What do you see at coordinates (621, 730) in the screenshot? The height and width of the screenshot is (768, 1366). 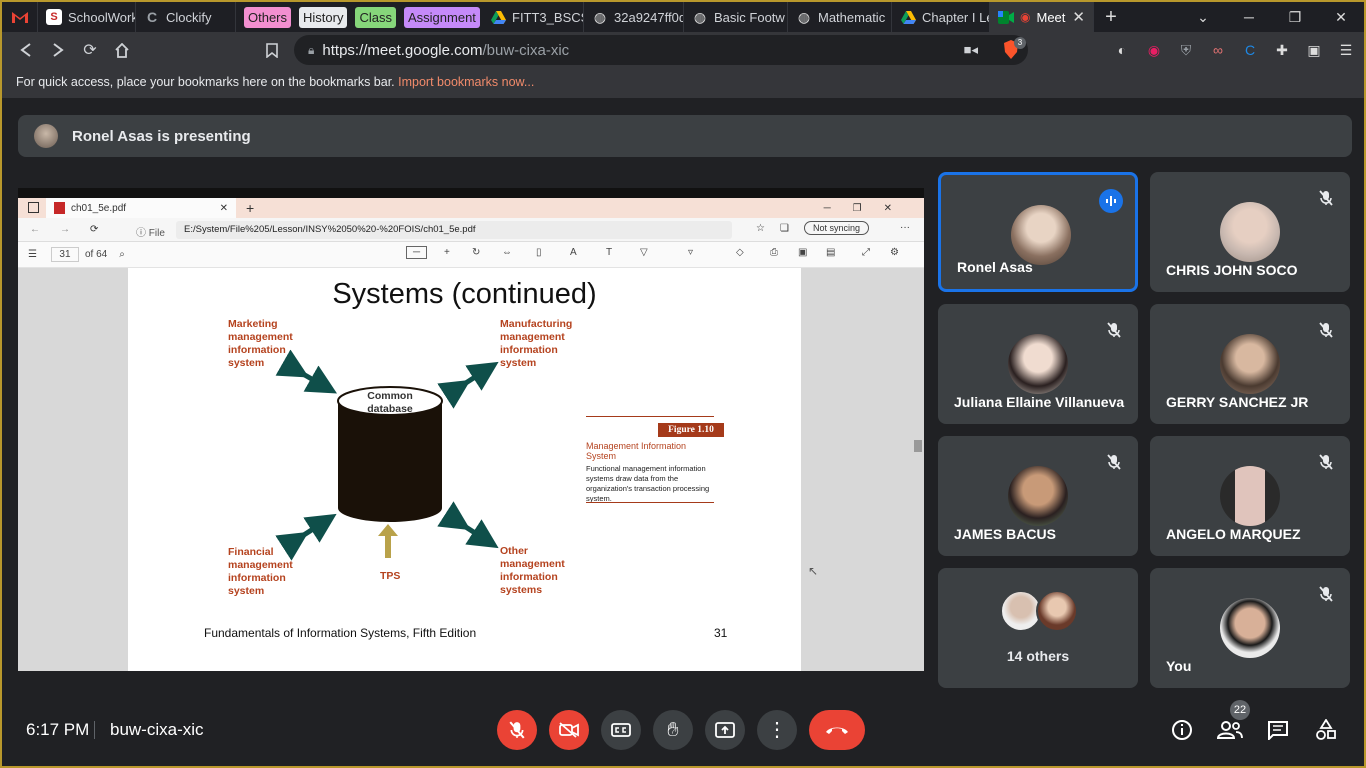 I see `captions-button` at bounding box center [621, 730].